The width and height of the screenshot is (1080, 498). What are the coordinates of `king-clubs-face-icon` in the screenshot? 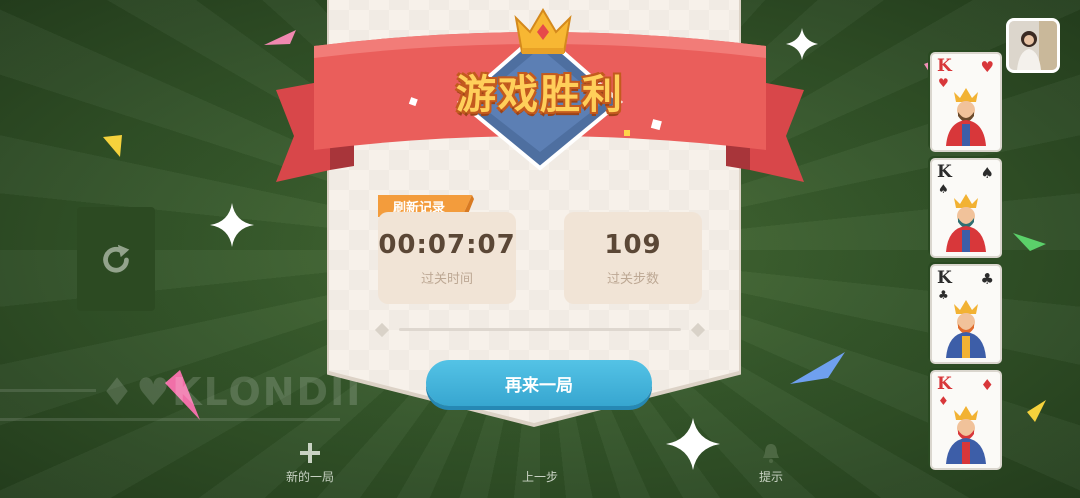 It's located at (966, 329).